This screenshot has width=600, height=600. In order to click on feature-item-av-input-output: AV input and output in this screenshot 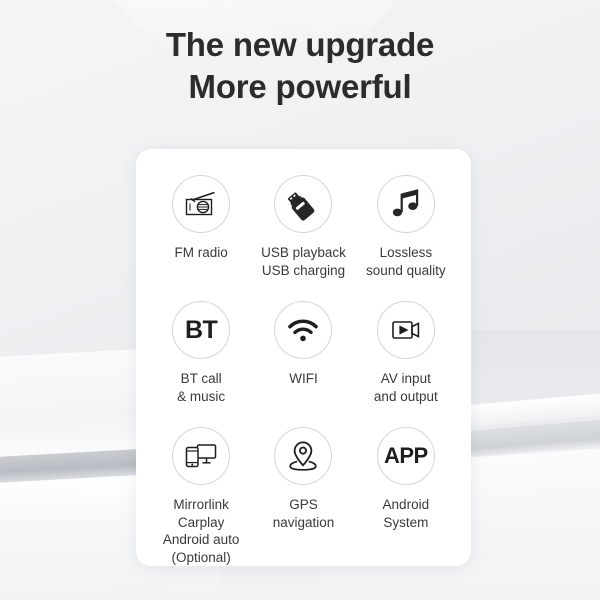, I will do `click(406, 361)`.